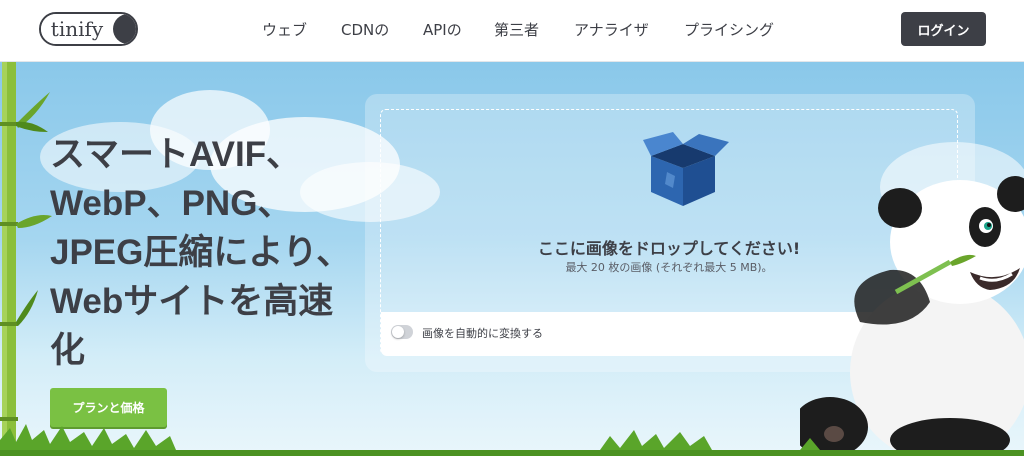 The width and height of the screenshot is (1024, 456). Describe the element at coordinates (729, 29) in the screenshot. I see `nav-pricing: プライシング` at that location.